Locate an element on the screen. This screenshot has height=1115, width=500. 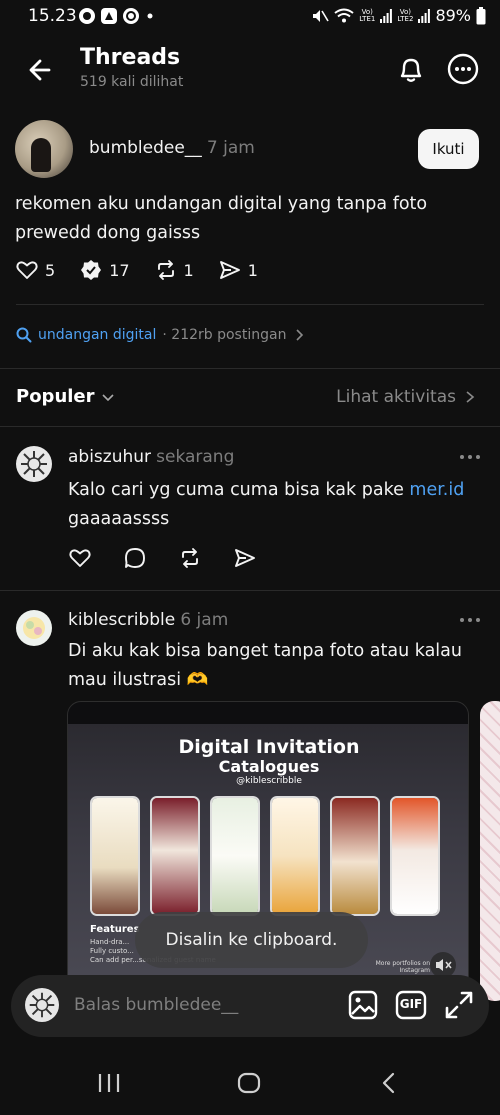
activity-link: Lihat aktivitas is located at coordinates (406, 397).